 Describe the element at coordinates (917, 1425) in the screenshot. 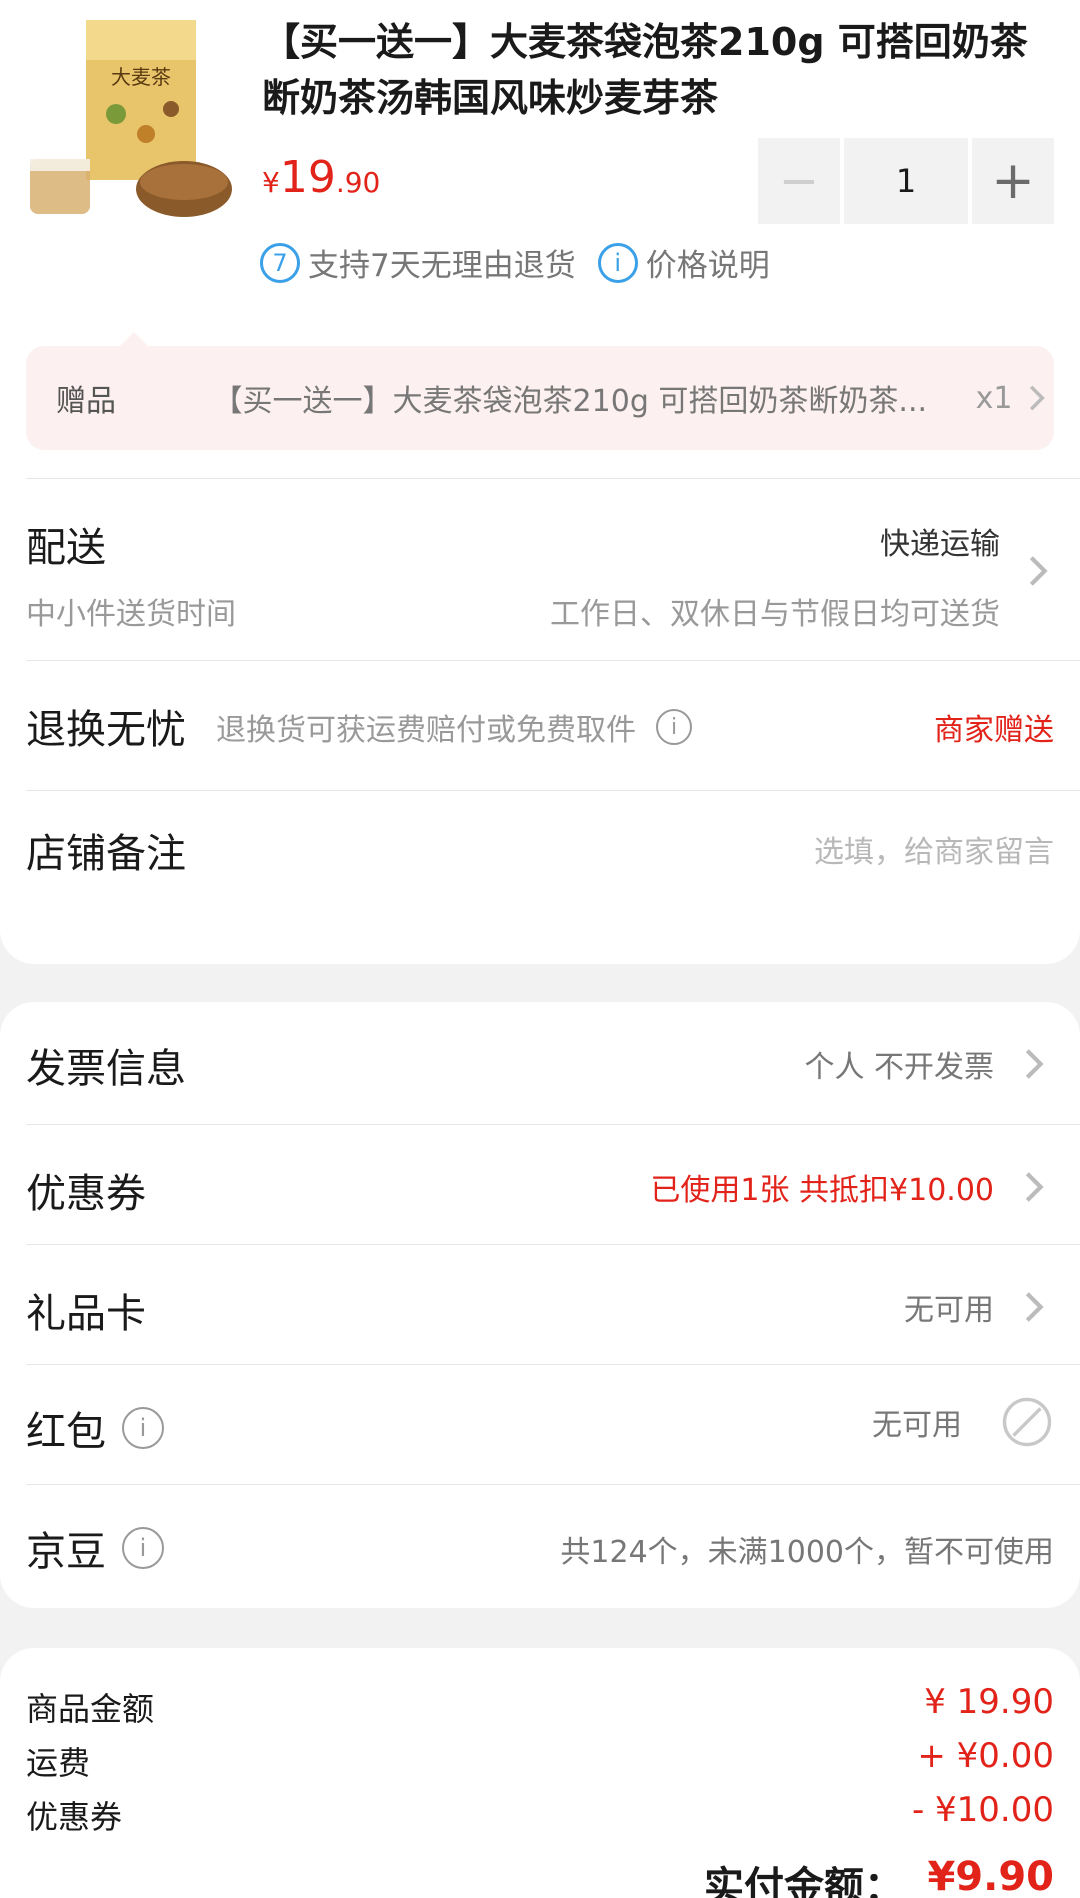

I see `redpacket-value: 无可用` at that location.